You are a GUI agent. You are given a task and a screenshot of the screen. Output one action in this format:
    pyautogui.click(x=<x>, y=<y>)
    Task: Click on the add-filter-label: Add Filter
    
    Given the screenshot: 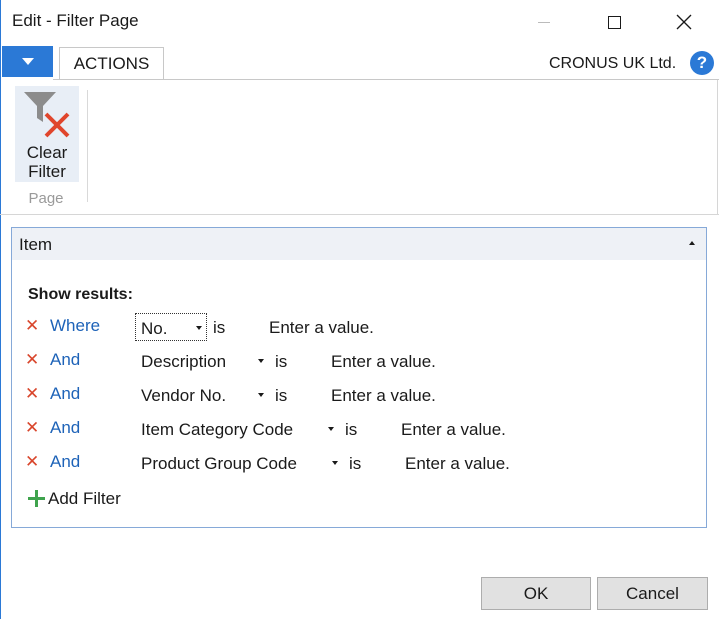 What is the action you would take?
    pyautogui.click(x=84, y=498)
    